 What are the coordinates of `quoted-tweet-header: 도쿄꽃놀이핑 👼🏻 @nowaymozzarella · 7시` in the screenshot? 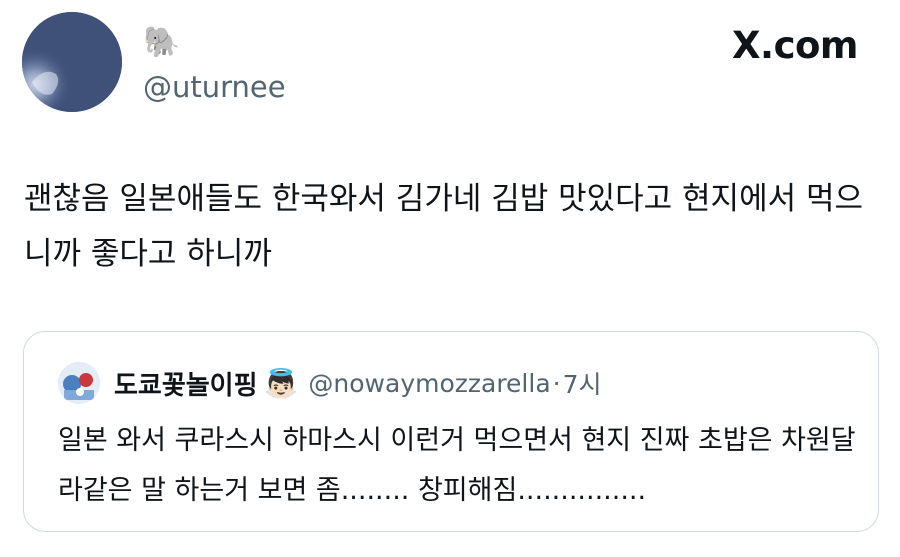 It's located at (330, 383).